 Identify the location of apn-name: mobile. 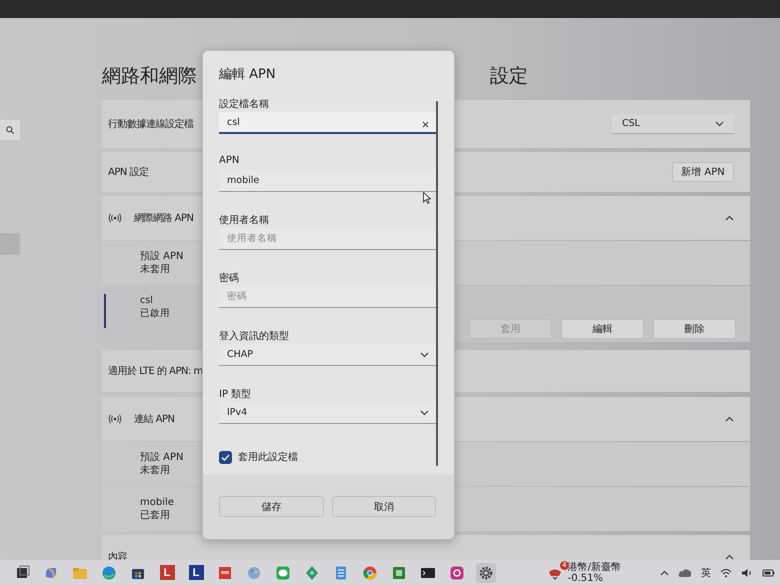
(157, 502).